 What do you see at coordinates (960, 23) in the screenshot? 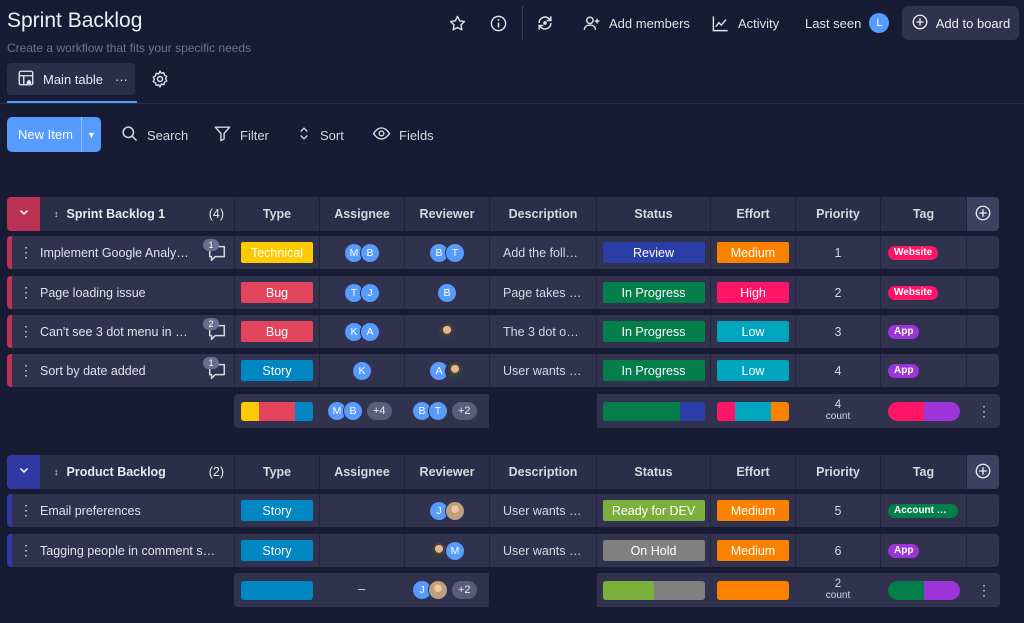
I see `add-to-board-button: Add to board` at bounding box center [960, 23].